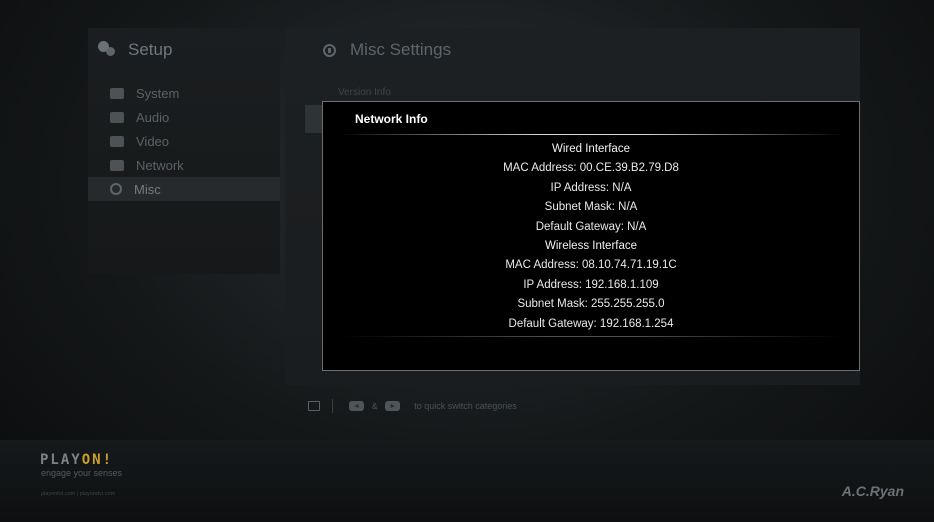  What do you see at coordinates (107, 50) in the screenshot?
I see `gear-icon` at bounding box center [107, 50].